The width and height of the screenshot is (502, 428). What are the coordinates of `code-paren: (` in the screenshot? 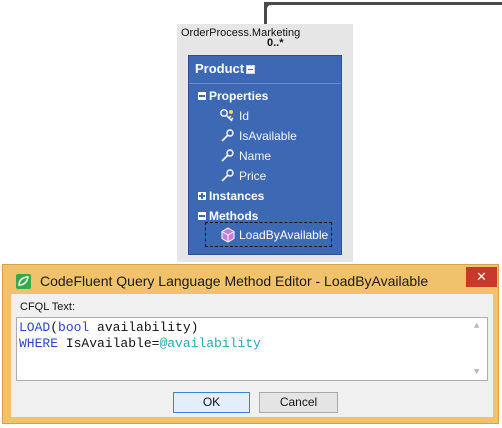 It's located at (54, 327).